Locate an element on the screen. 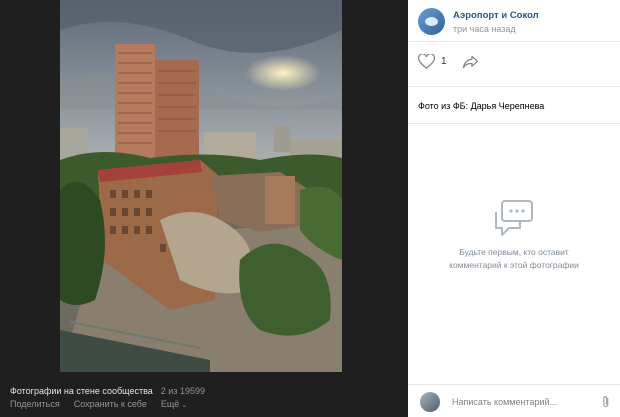 The width and height of the screenshot is (620, 417). likes-count: 1 is located at coordinates (444, 61).